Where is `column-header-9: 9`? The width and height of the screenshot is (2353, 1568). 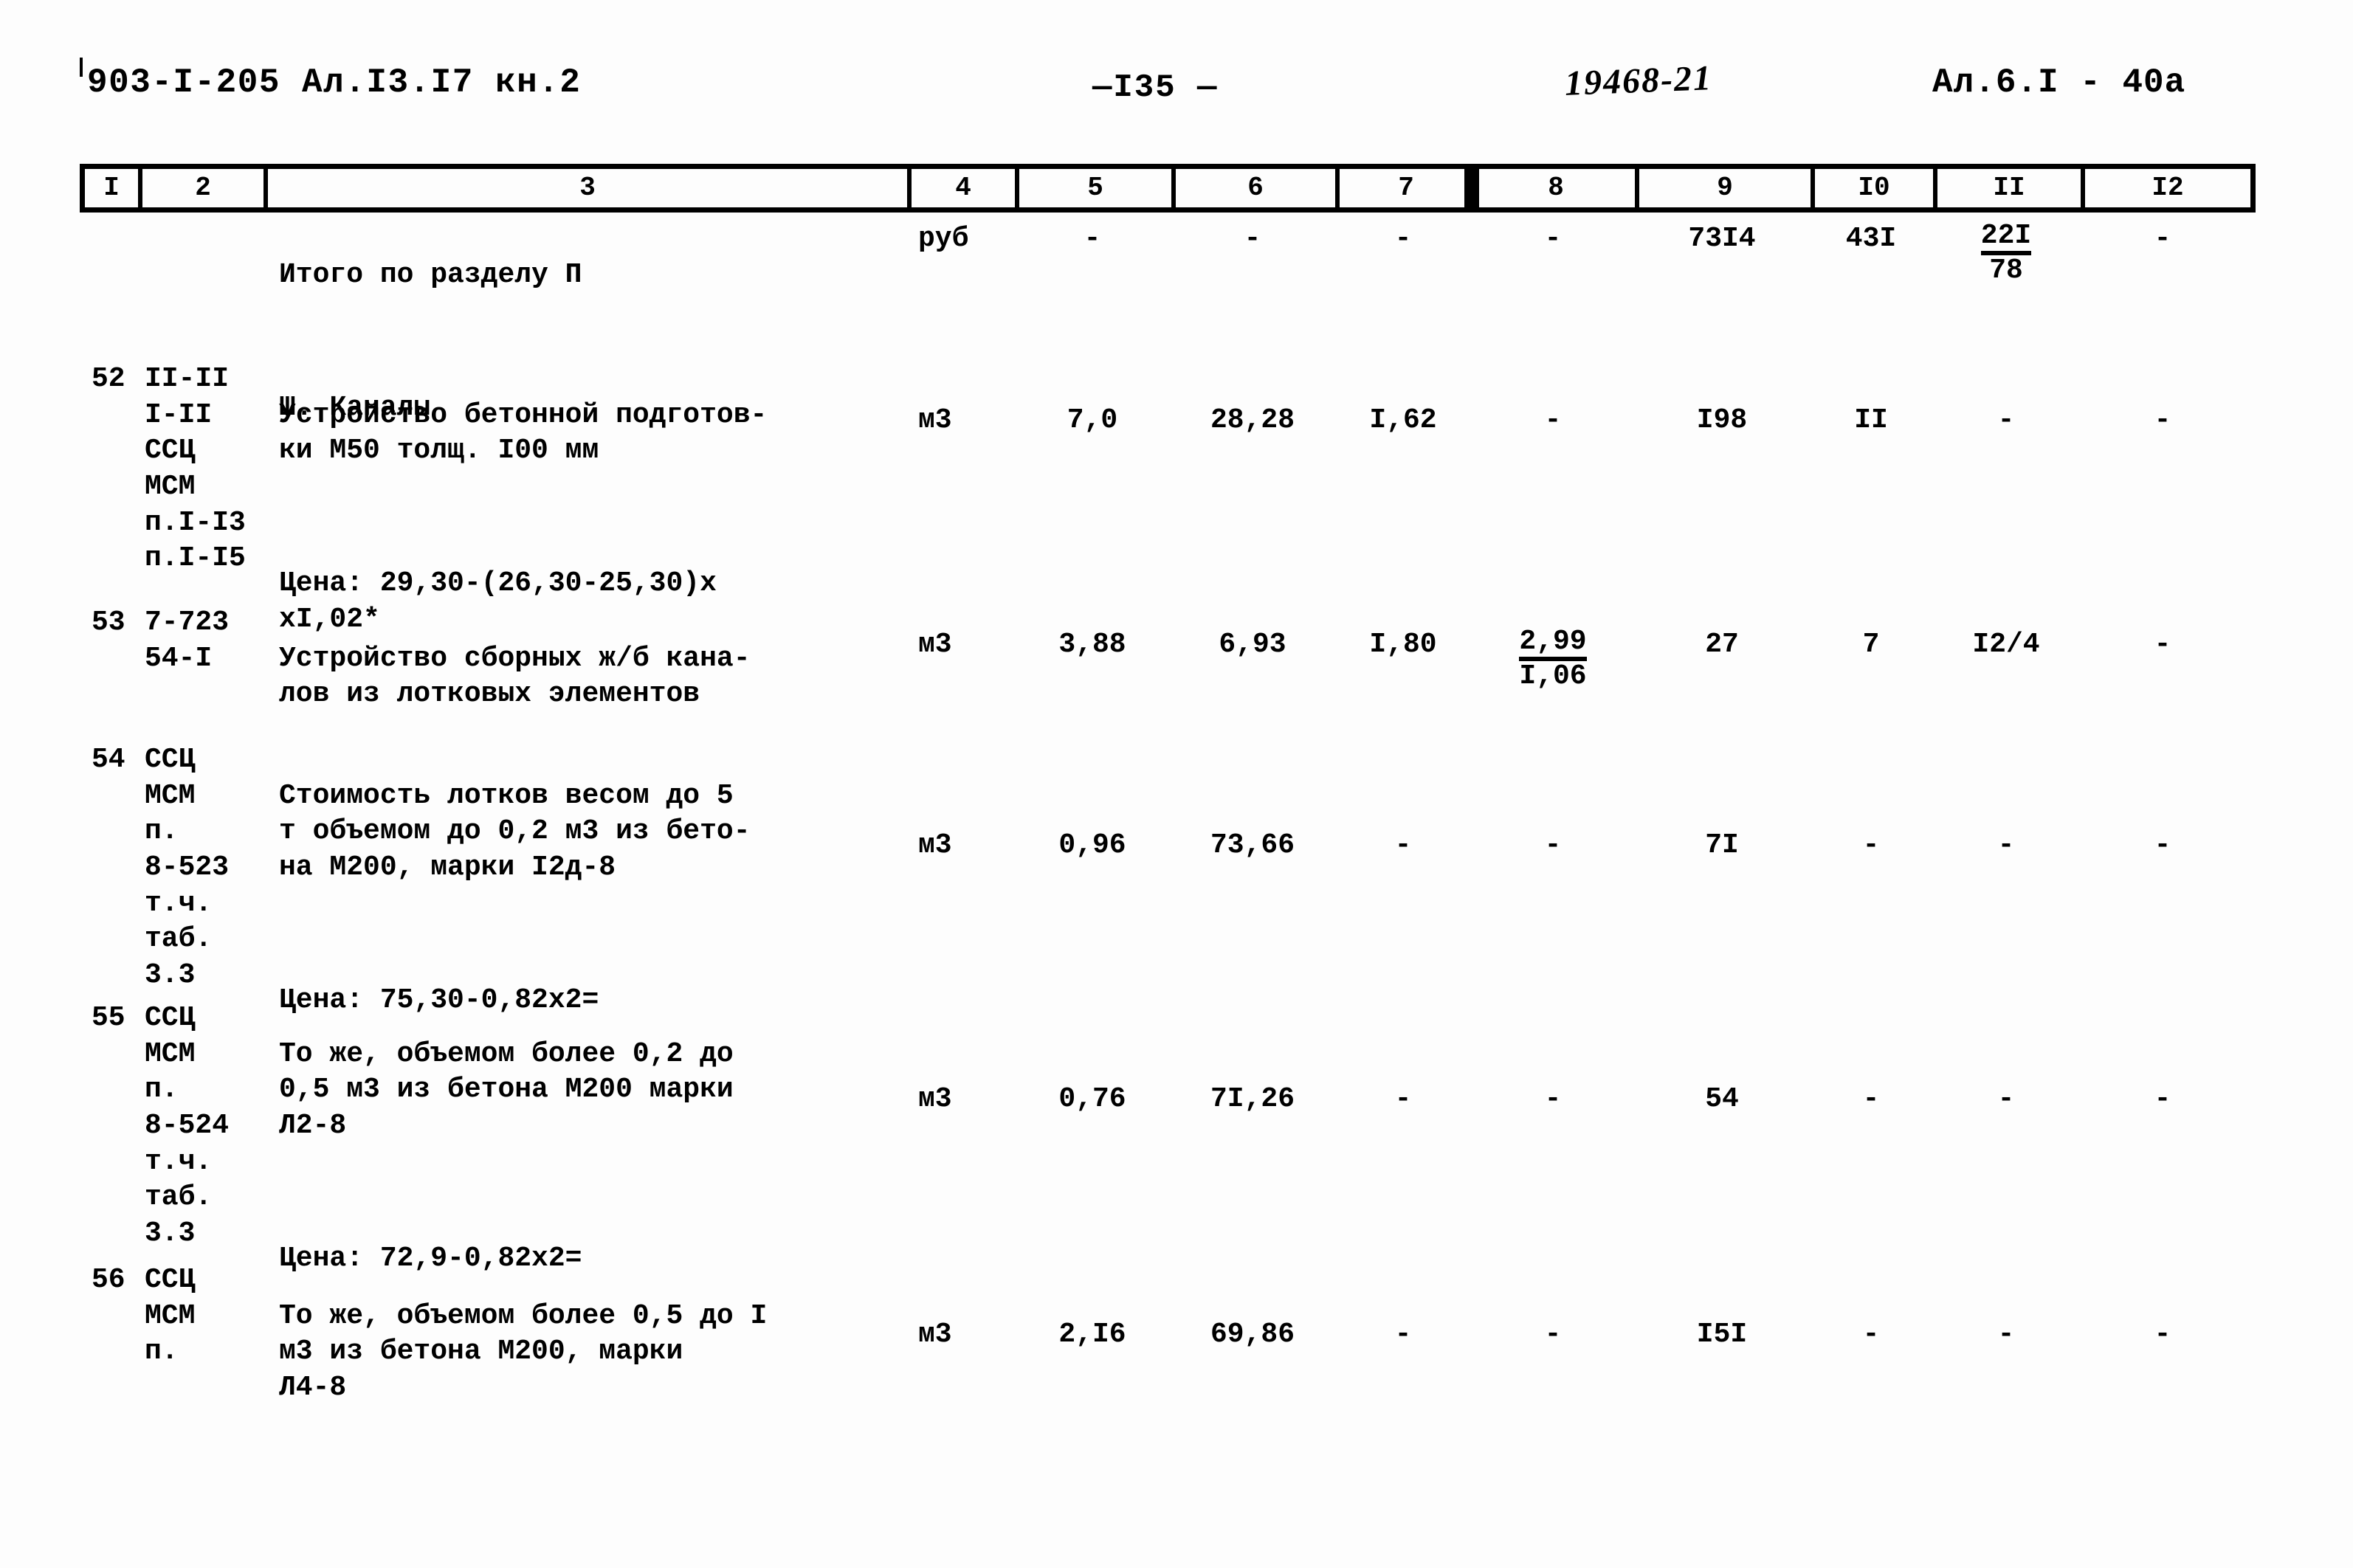
column-header-9: 9 is located at coordinates (1727, 188).